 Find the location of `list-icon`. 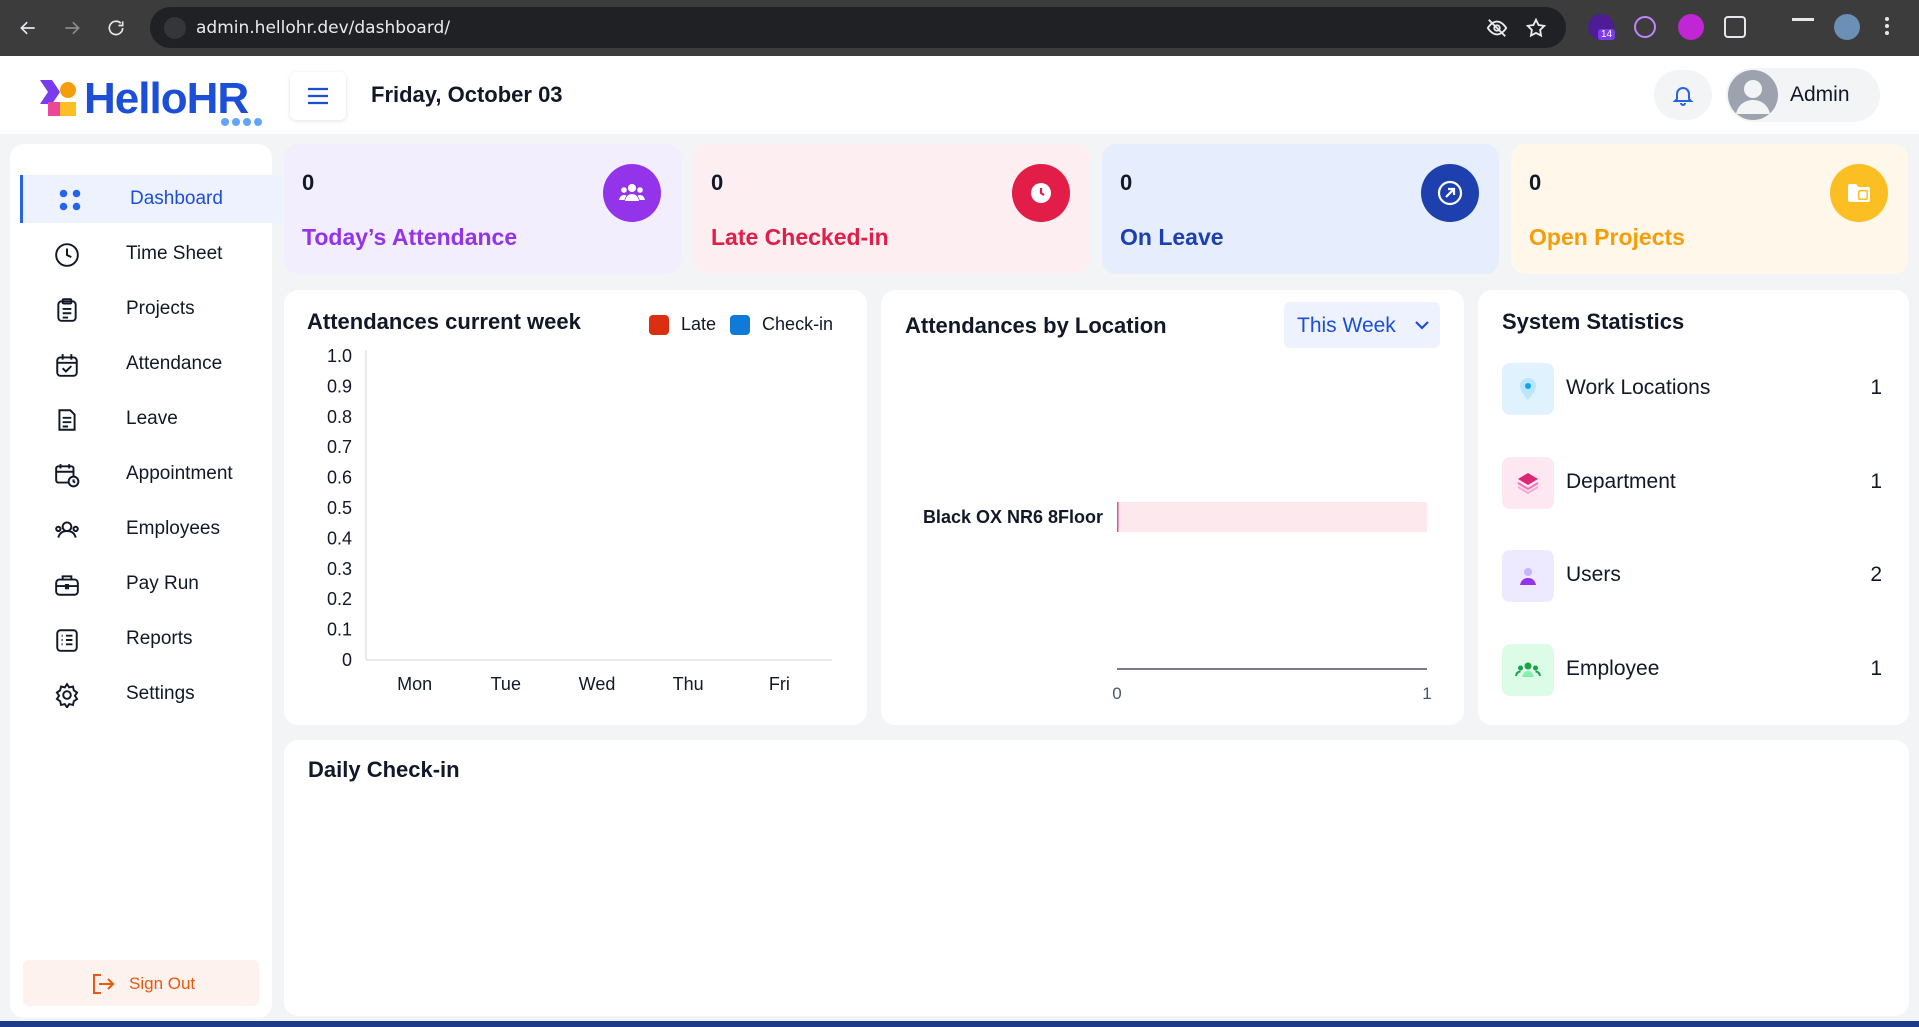

list-icon is located at coordinates (67, 640).